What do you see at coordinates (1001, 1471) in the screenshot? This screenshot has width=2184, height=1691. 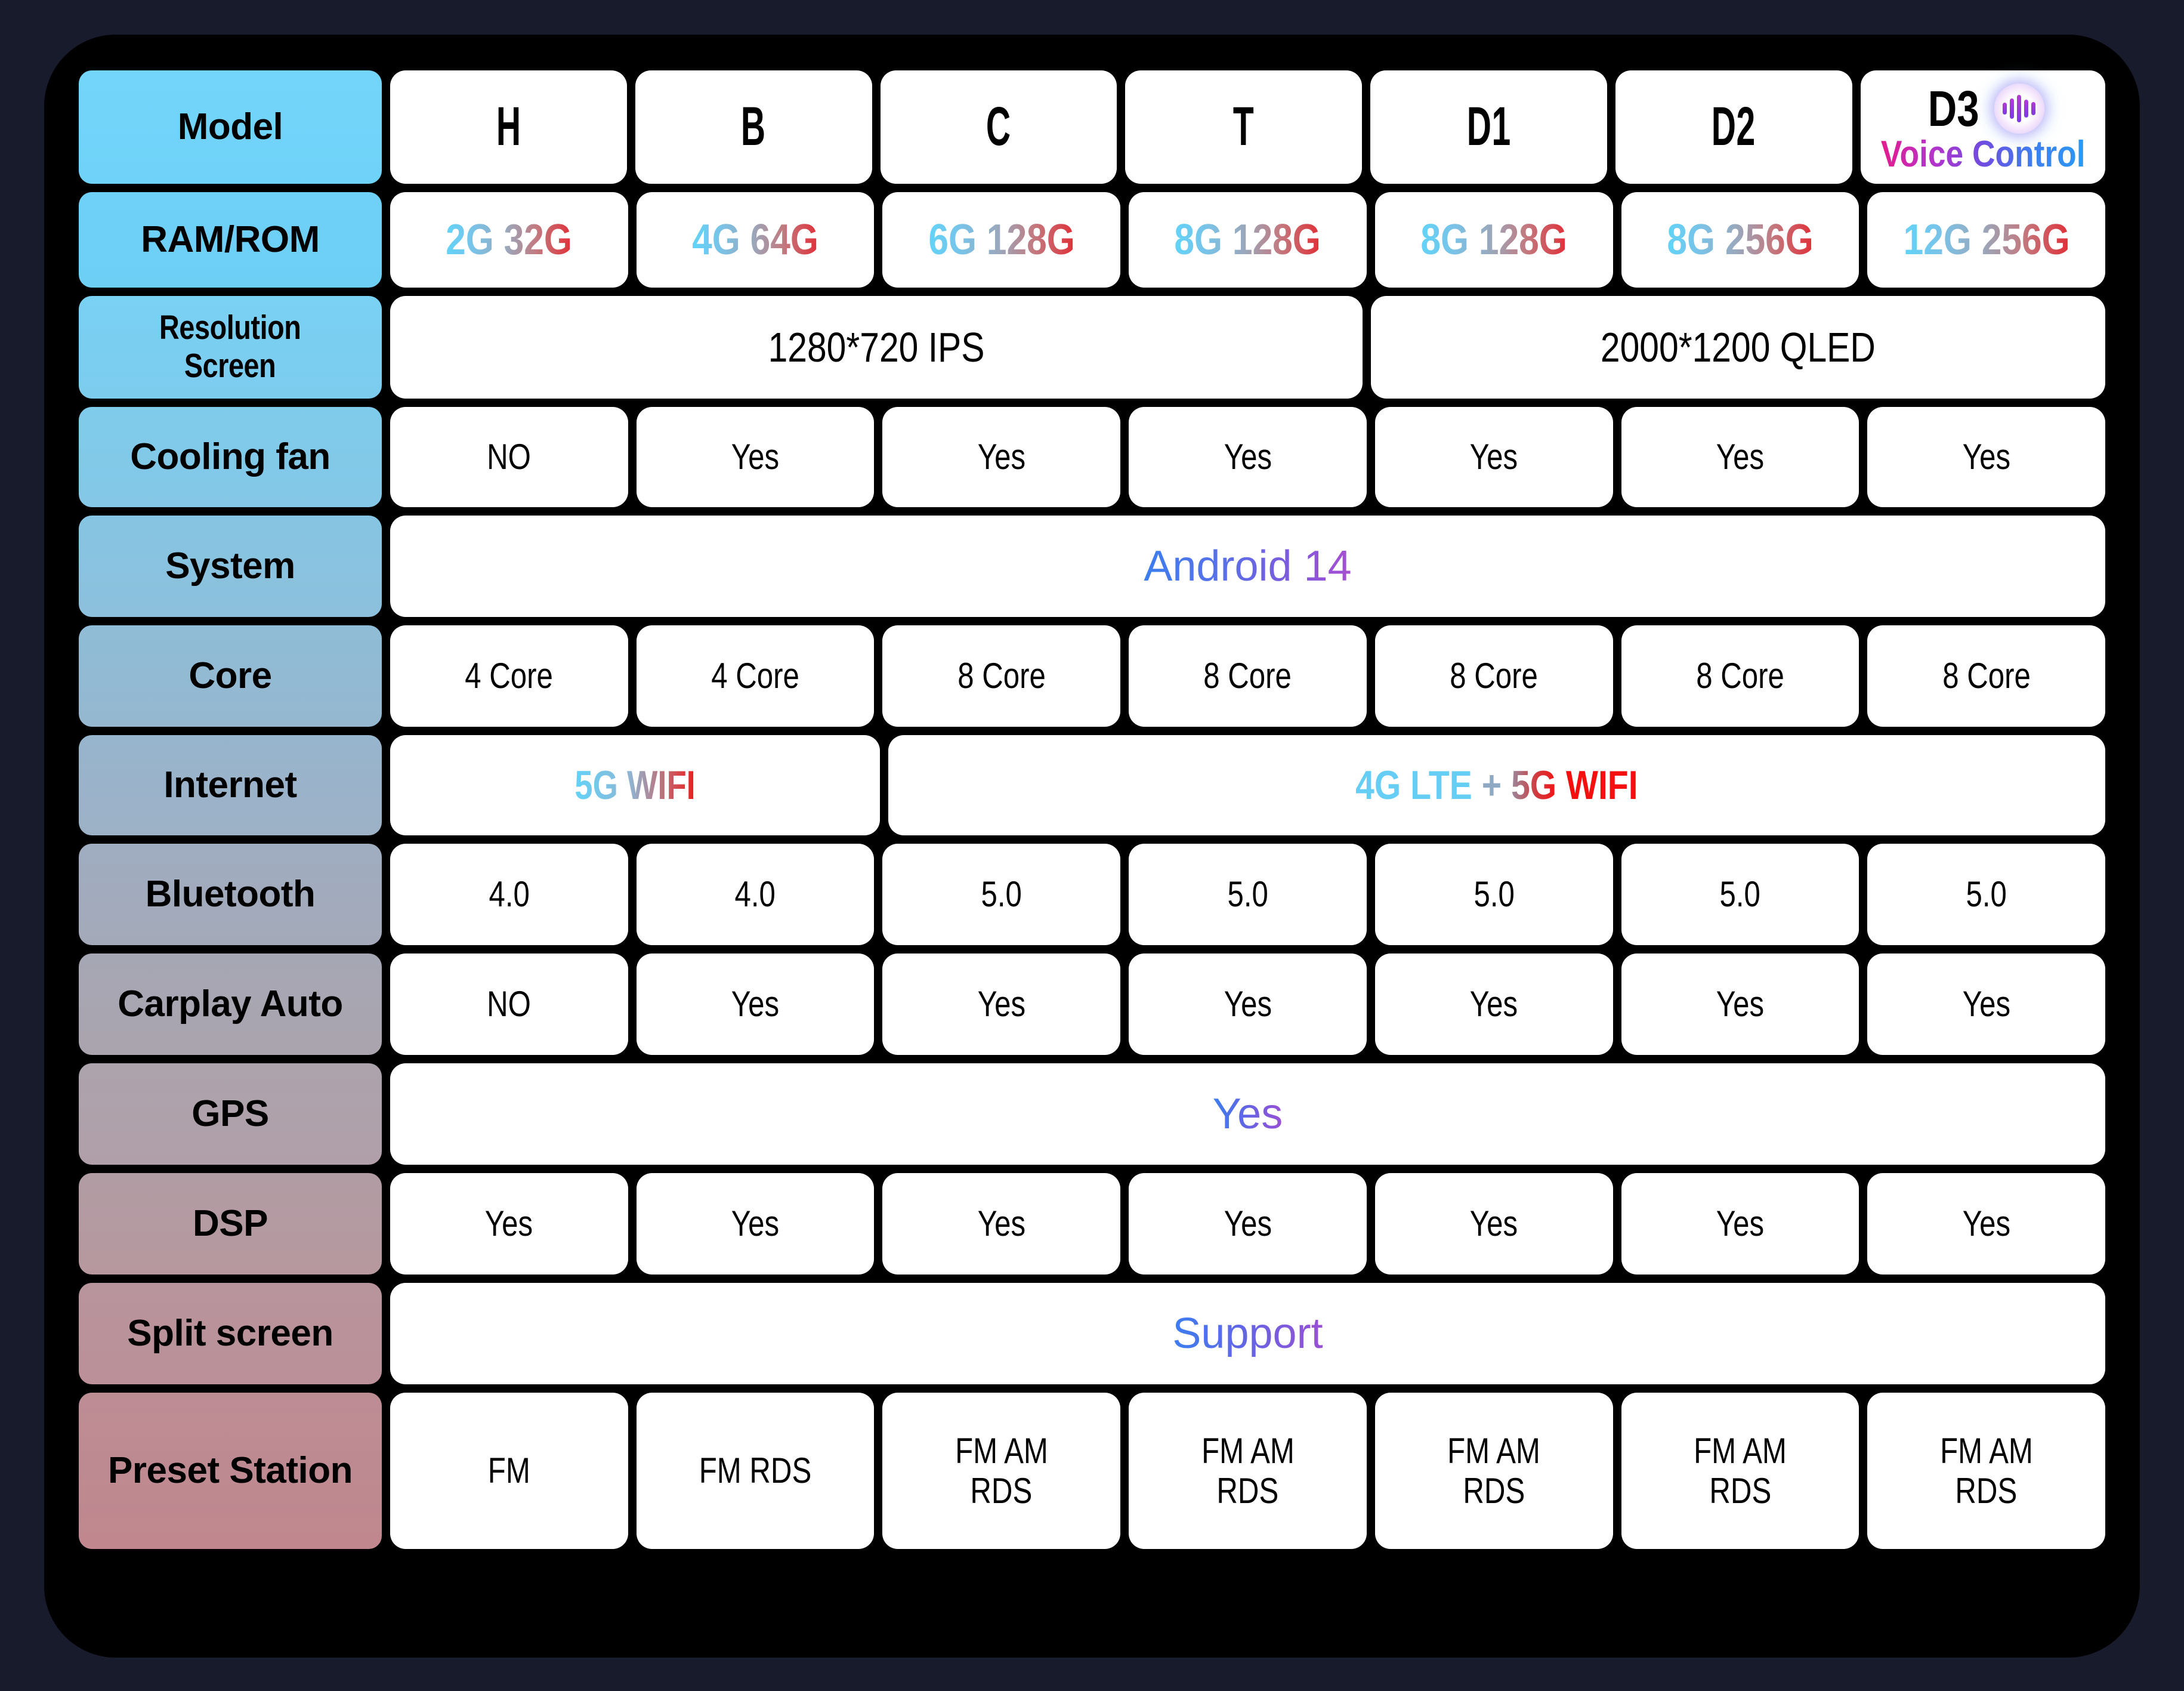 I see `cell-preset-c: FM AM RDS` at bounding box center [1001, 1471].